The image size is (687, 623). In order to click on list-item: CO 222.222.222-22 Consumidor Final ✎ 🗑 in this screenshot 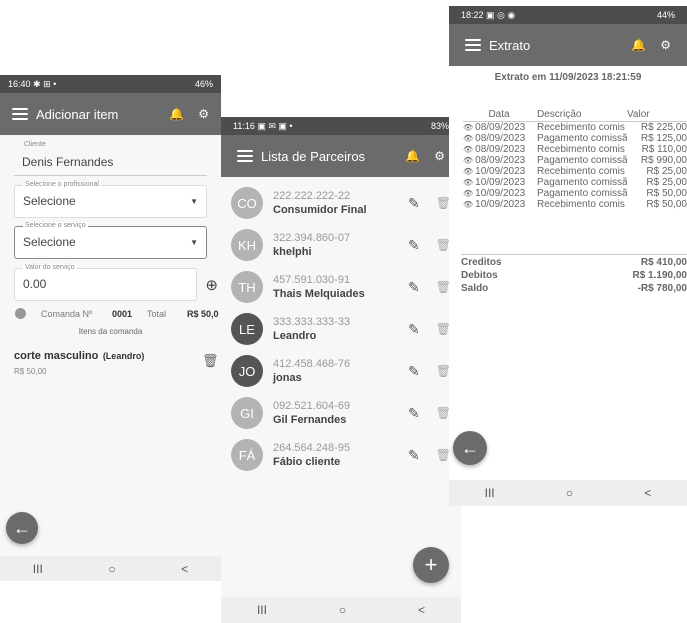, I will do `click(341, 203)`.